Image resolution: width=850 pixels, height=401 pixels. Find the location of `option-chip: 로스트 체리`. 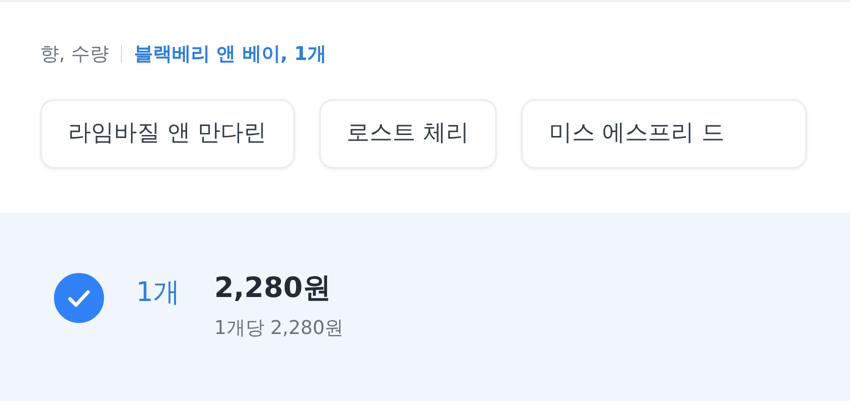

option-chip: 로스트 체리 is located at coordinates (407, 133).